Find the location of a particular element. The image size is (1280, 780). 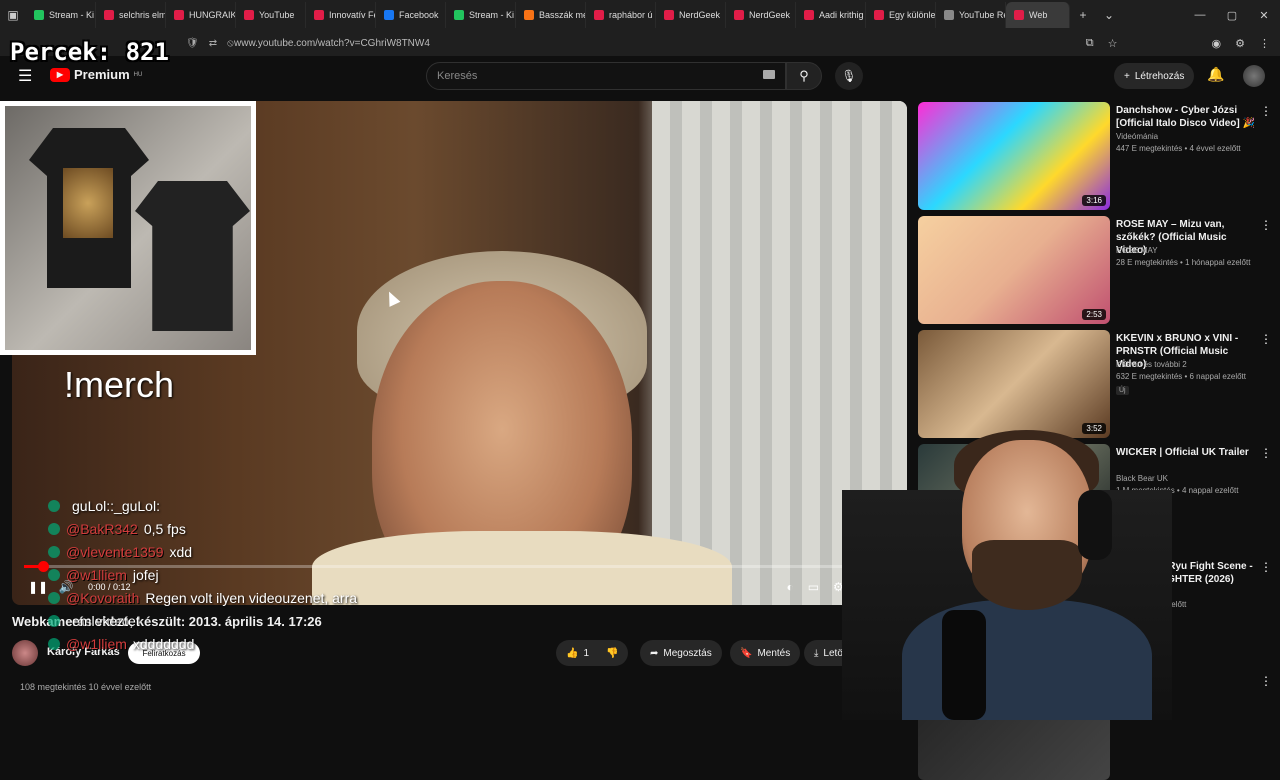

tab-label: HUNGRAIK is located at coordinates (212, 15).